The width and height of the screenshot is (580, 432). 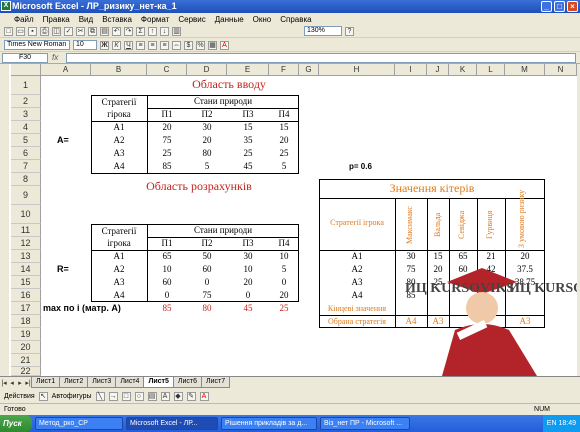 What do you see at coordinates (248, 127) in the screenshot?
I see `matrix-cell: 15` at bounding box center [248, 127].